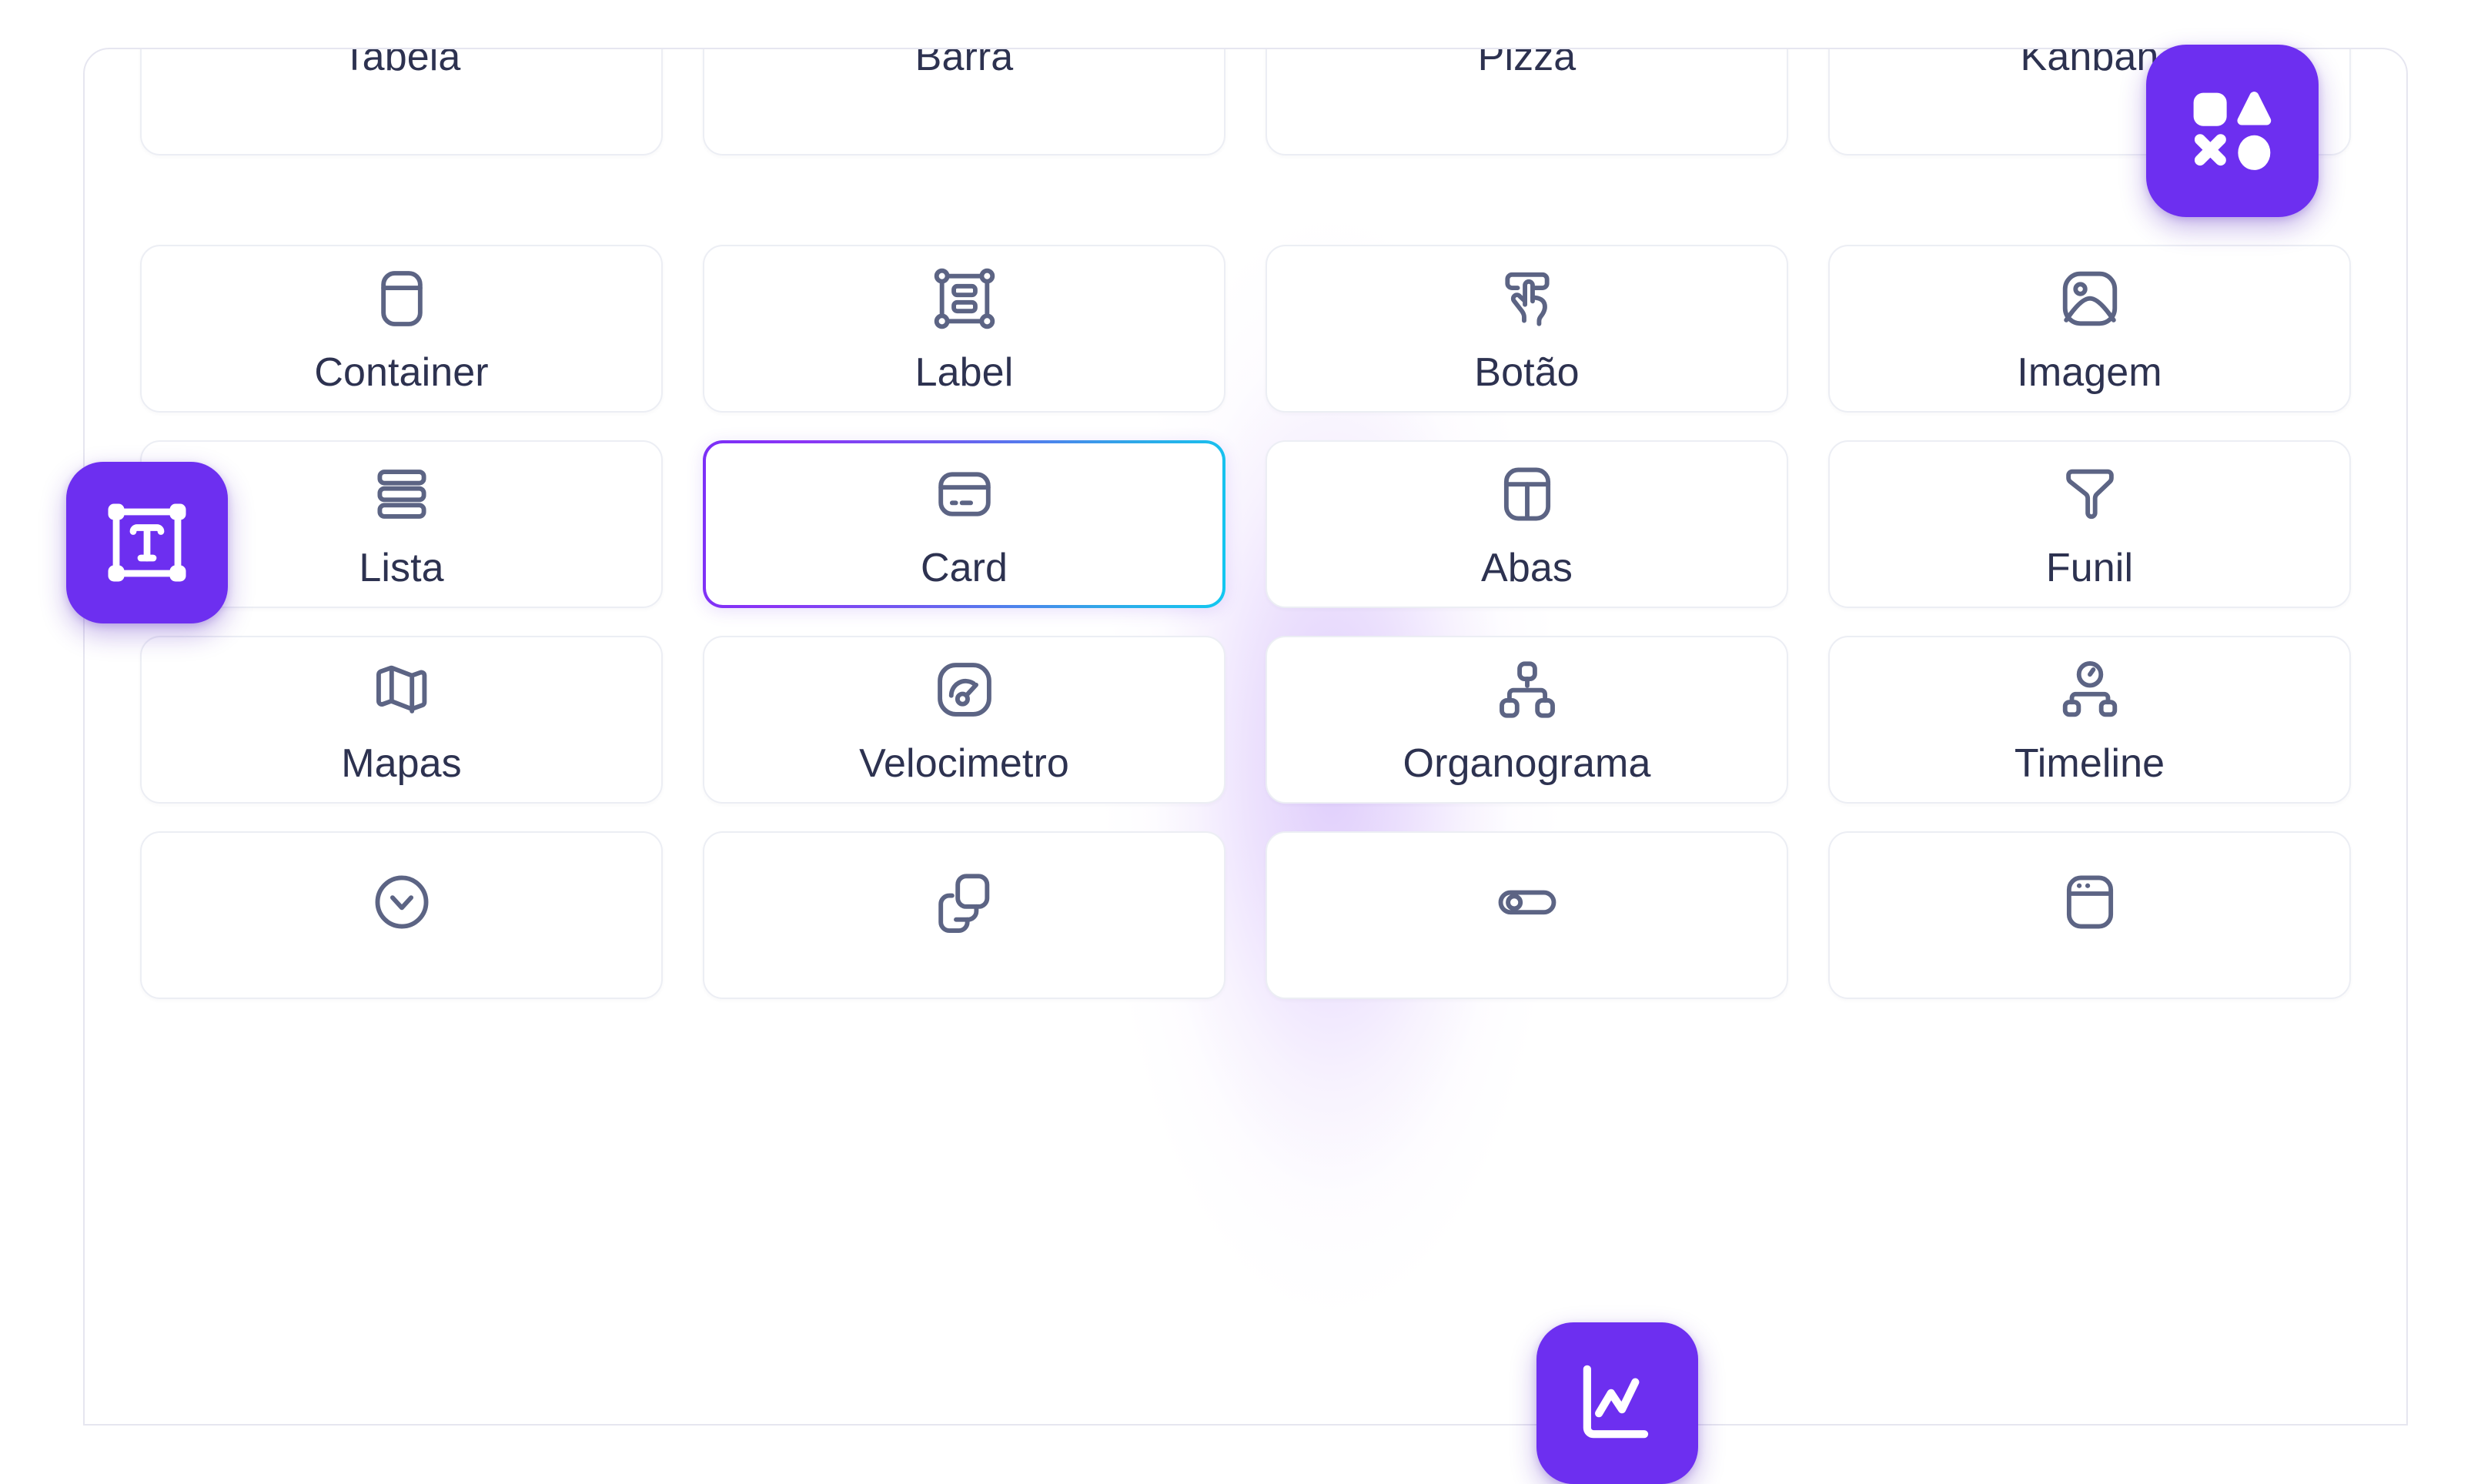  I want to click on widget-cell-botao: Botão, so click(1527, 329).